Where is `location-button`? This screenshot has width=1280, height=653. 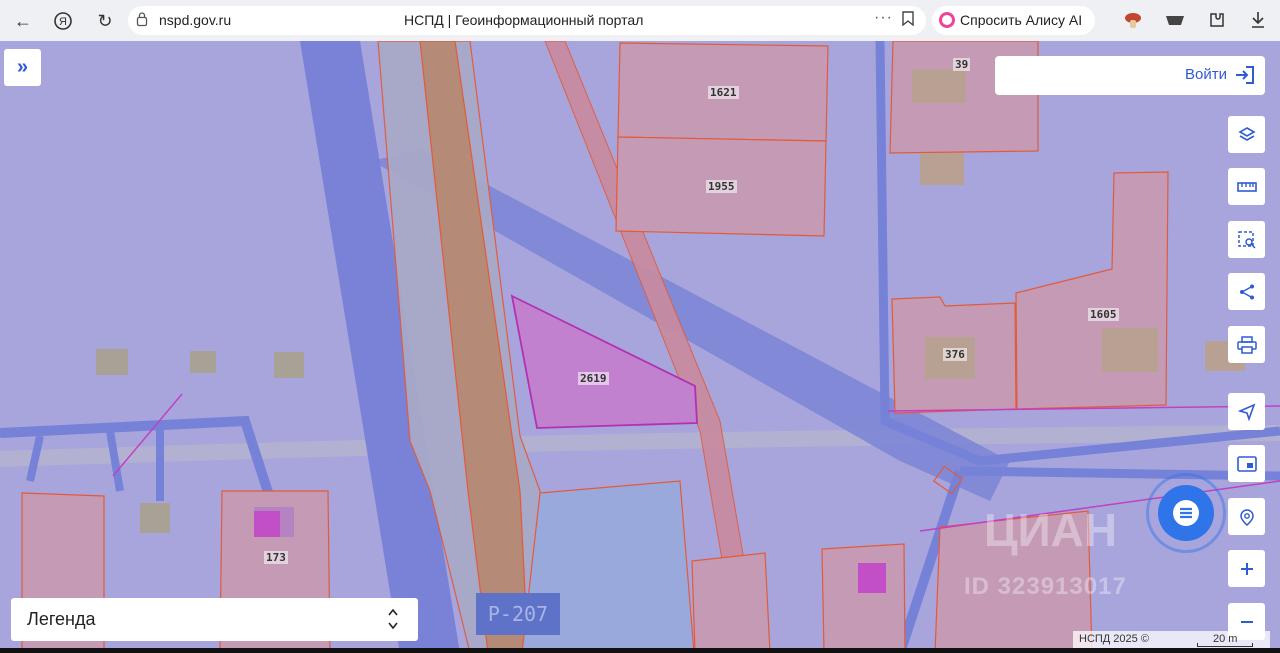 location-button is located at coordinates (1246, 411).